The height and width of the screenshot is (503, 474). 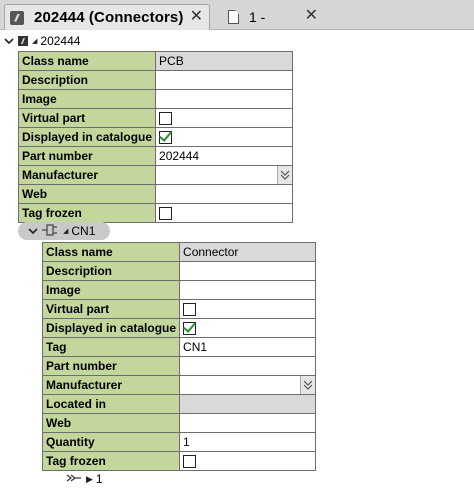 I want to click on property-row-class-name: Class name PCB, so click(x=155, y=61).